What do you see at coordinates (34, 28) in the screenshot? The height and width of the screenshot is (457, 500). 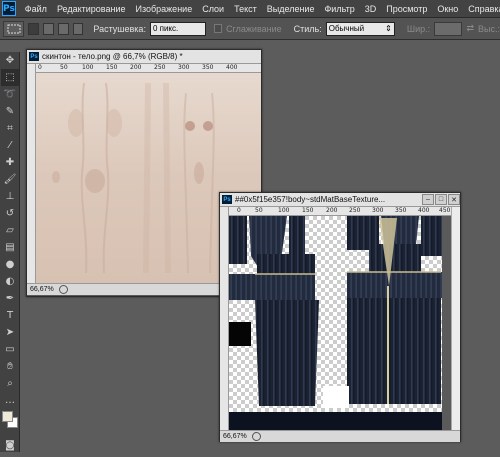 I see `new-selection-button` at bounding box center [34, 28].